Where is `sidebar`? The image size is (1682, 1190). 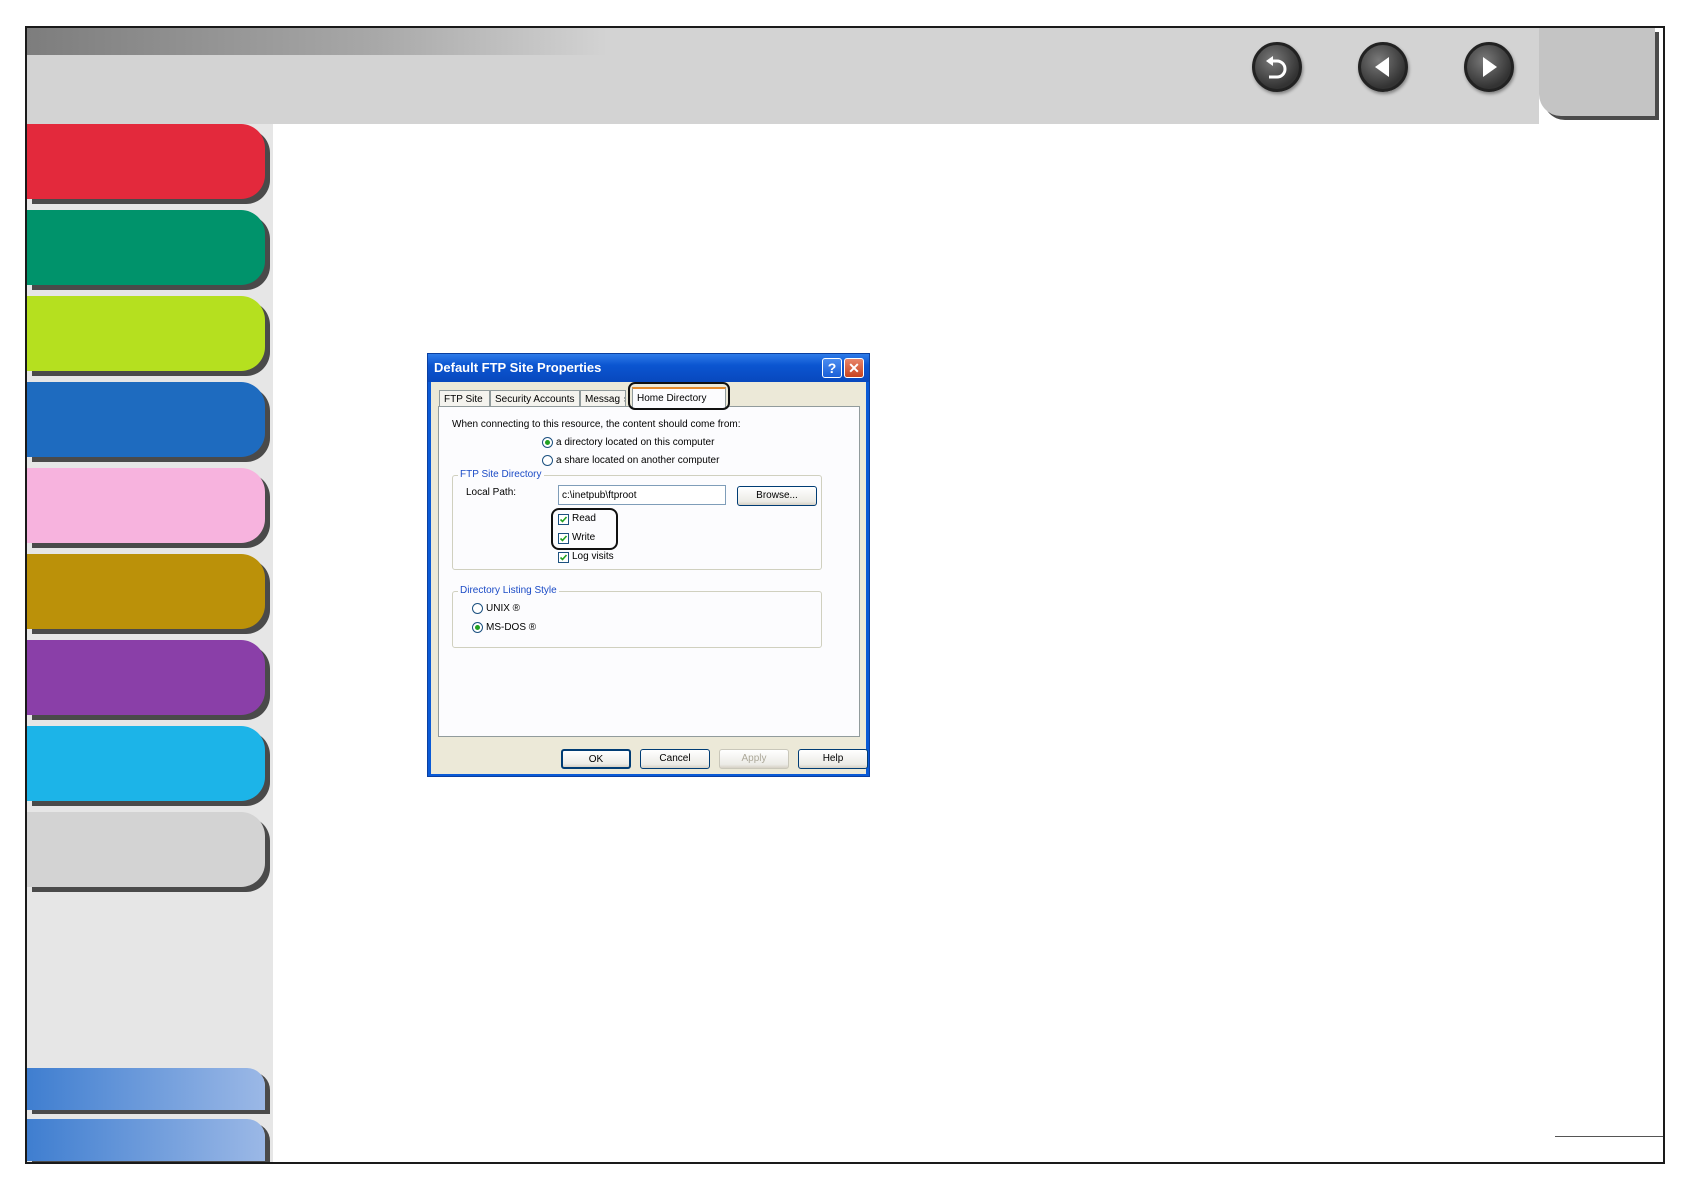
sidebar is located at coordinates (150, 643).